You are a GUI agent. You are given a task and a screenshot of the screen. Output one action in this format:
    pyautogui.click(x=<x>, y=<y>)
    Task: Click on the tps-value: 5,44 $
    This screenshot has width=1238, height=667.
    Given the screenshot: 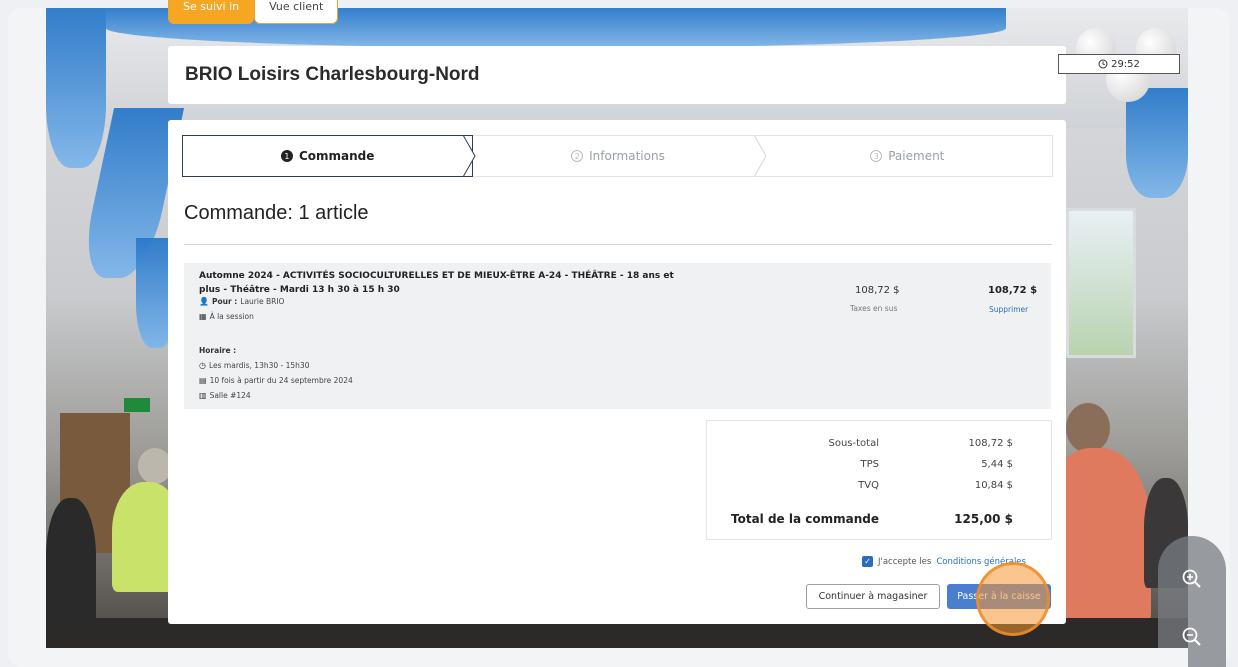 What is the action you would take?
    pyautogui.click(x=997, y=464)
    